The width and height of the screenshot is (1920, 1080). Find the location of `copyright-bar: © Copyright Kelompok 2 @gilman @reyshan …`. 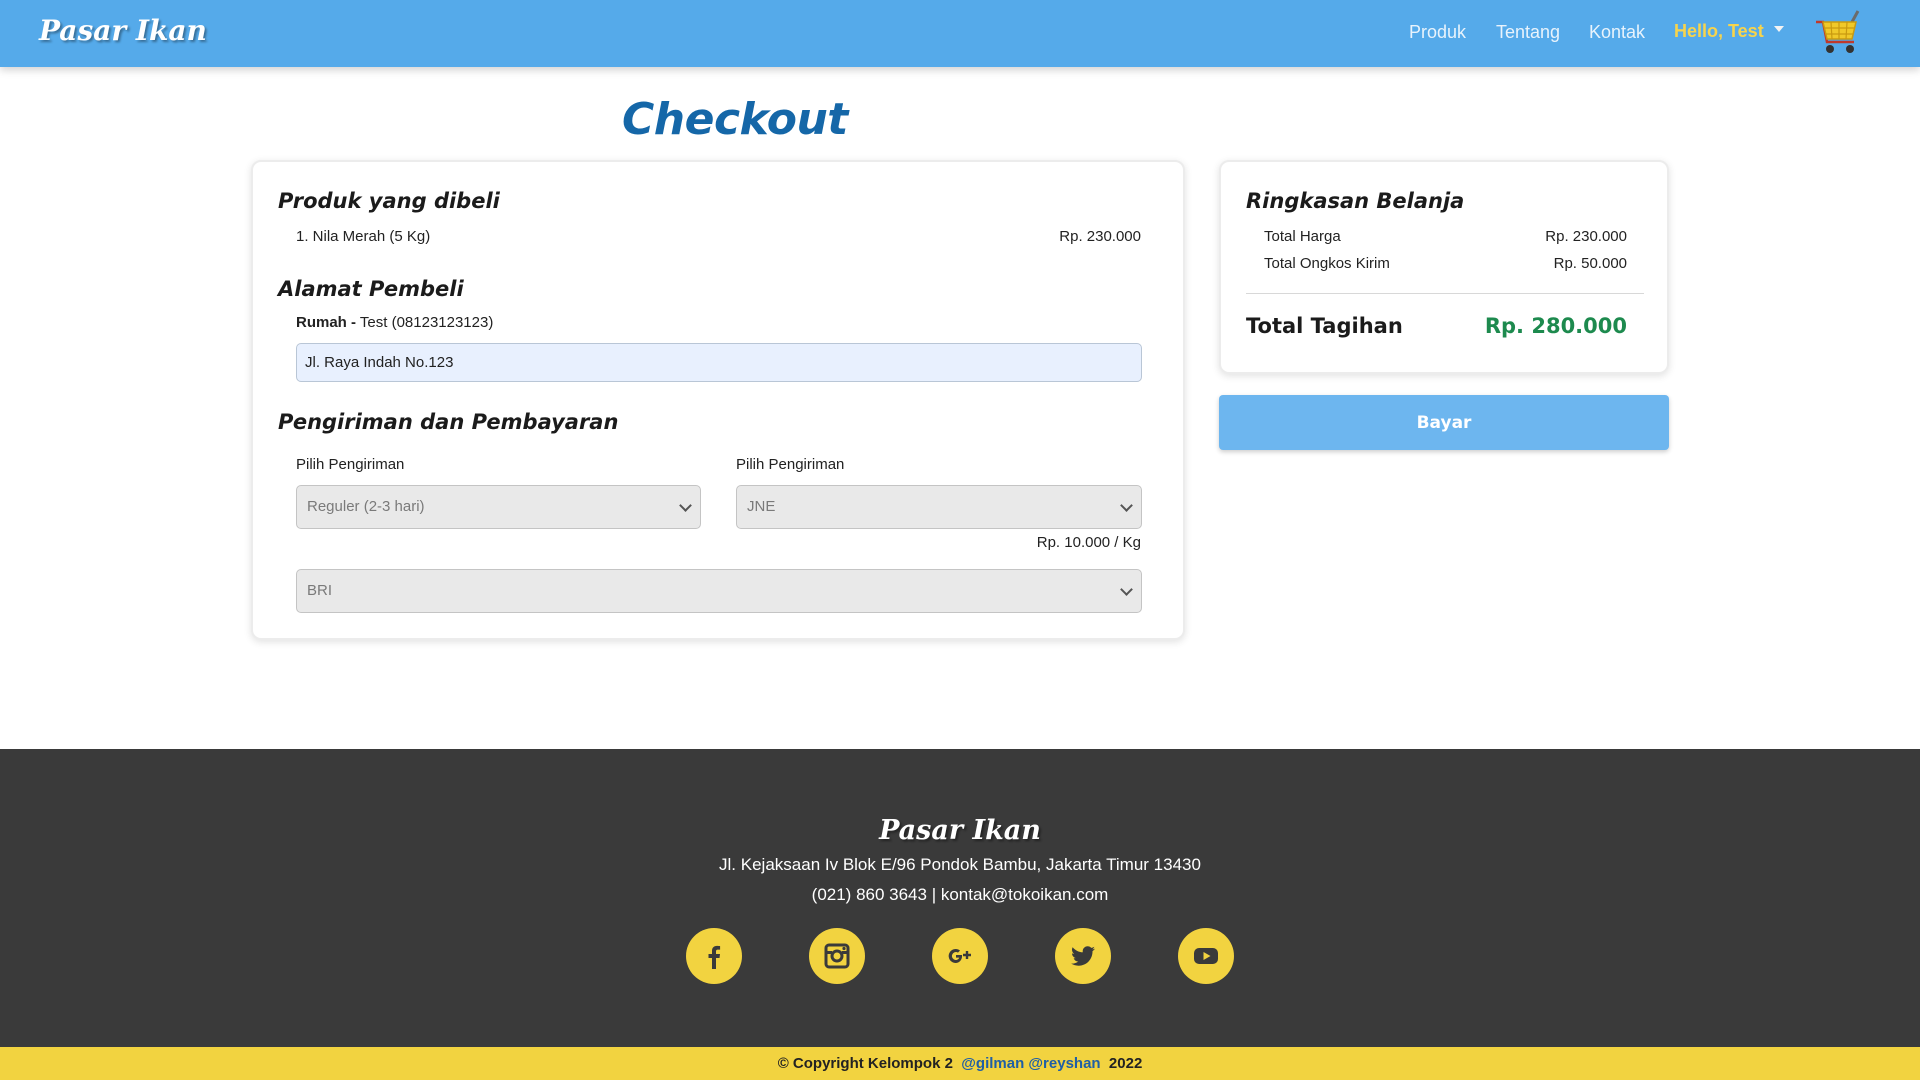

copyright-bar: © Copyright Kelompok 2 @gilman @reyshan … is located at coordinates (960, 1063).